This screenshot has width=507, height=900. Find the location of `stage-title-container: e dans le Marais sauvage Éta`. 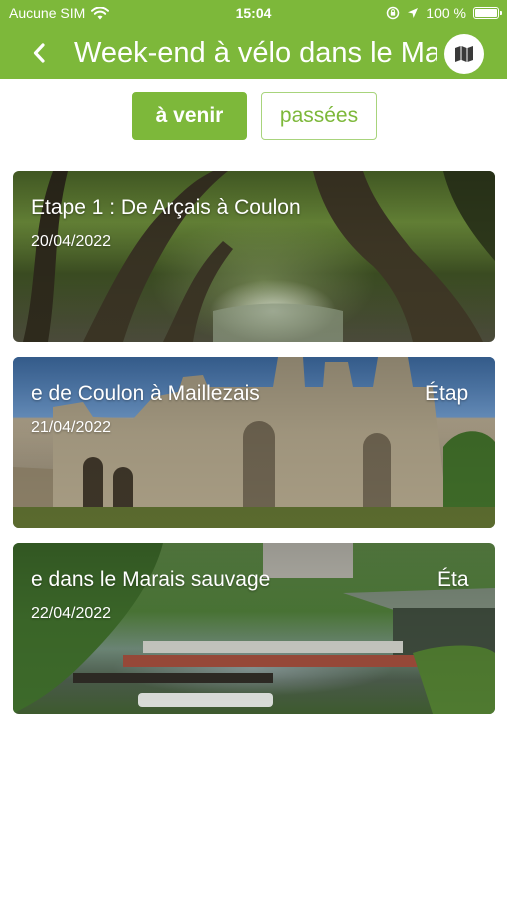

stage-title-container: e dans le Marais sauvage Éta is located at coordinates (254, 573).